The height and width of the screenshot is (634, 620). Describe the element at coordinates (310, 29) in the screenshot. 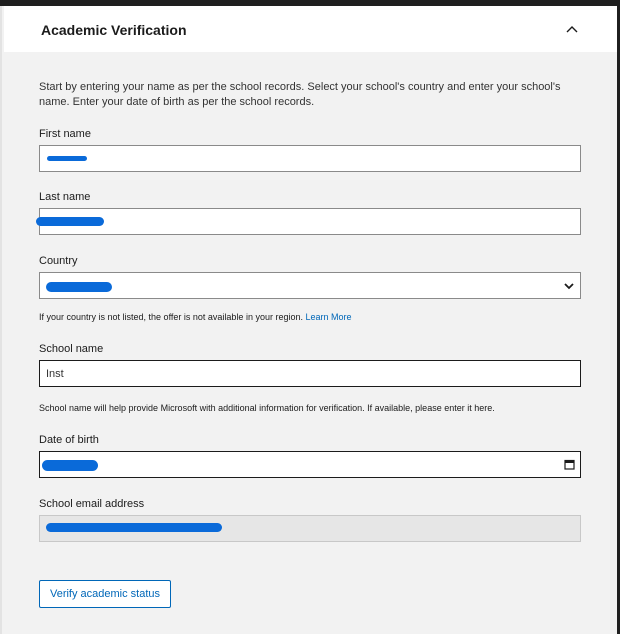

I see `panel-header: Academic Verification` at that location.